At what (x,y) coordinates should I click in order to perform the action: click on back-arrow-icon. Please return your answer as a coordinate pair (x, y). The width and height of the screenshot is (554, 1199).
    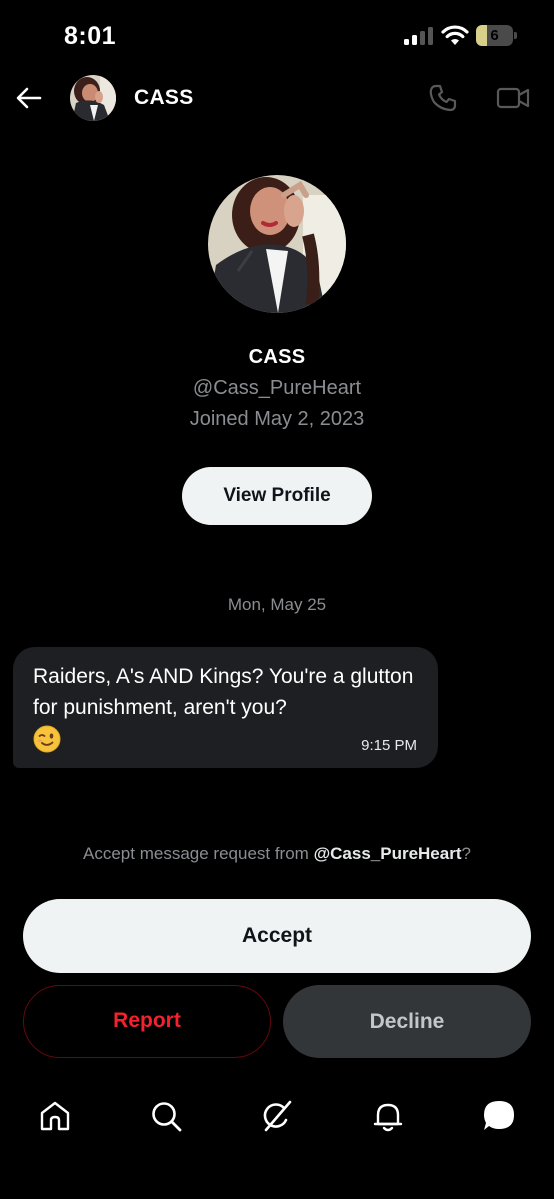
    Looking at the image, I should click on (29, 98).